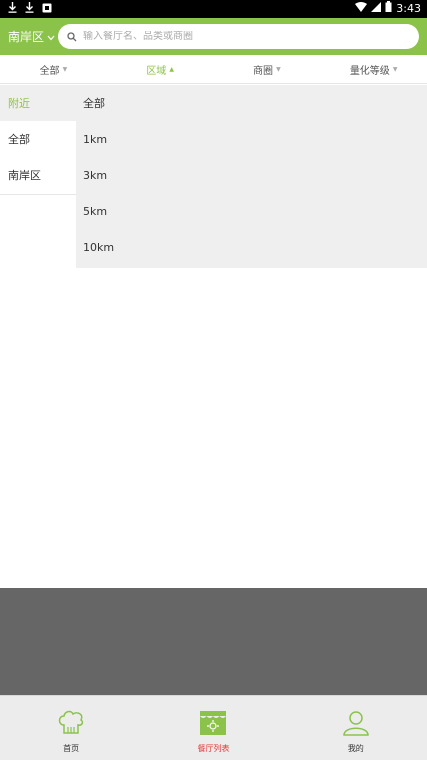 This screenshot has width=427, height=760. I want to click on city-selector: 南岸区, so click(31, 36).